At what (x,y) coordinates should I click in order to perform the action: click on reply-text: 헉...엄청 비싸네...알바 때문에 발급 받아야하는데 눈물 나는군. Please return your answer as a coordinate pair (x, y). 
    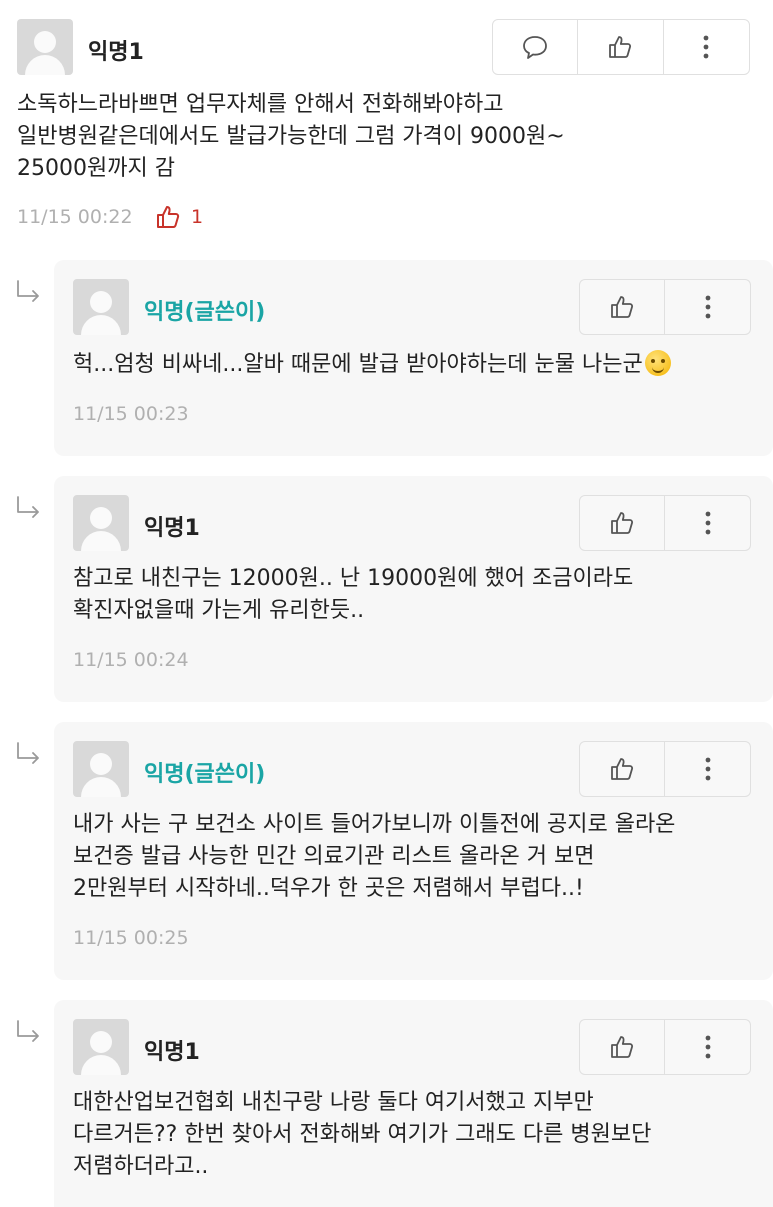
    Looking at the image, I should click on (418, 365).